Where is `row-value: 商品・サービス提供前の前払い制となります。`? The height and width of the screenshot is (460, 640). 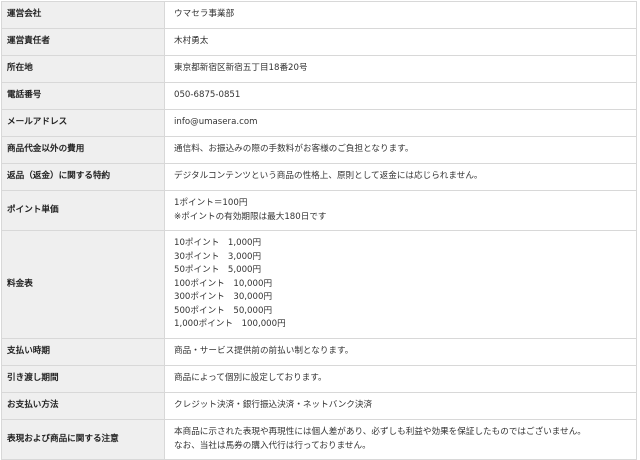 row-value: 商品・サービス提供前の前払い制となります。 is located at coordinates (400, 352).